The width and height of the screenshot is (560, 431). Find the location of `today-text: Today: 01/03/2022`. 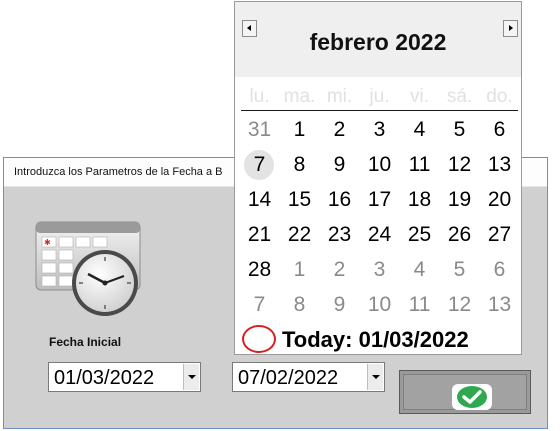

today-text: Today: 01/03/2022 is located at coordinates (375, 339).